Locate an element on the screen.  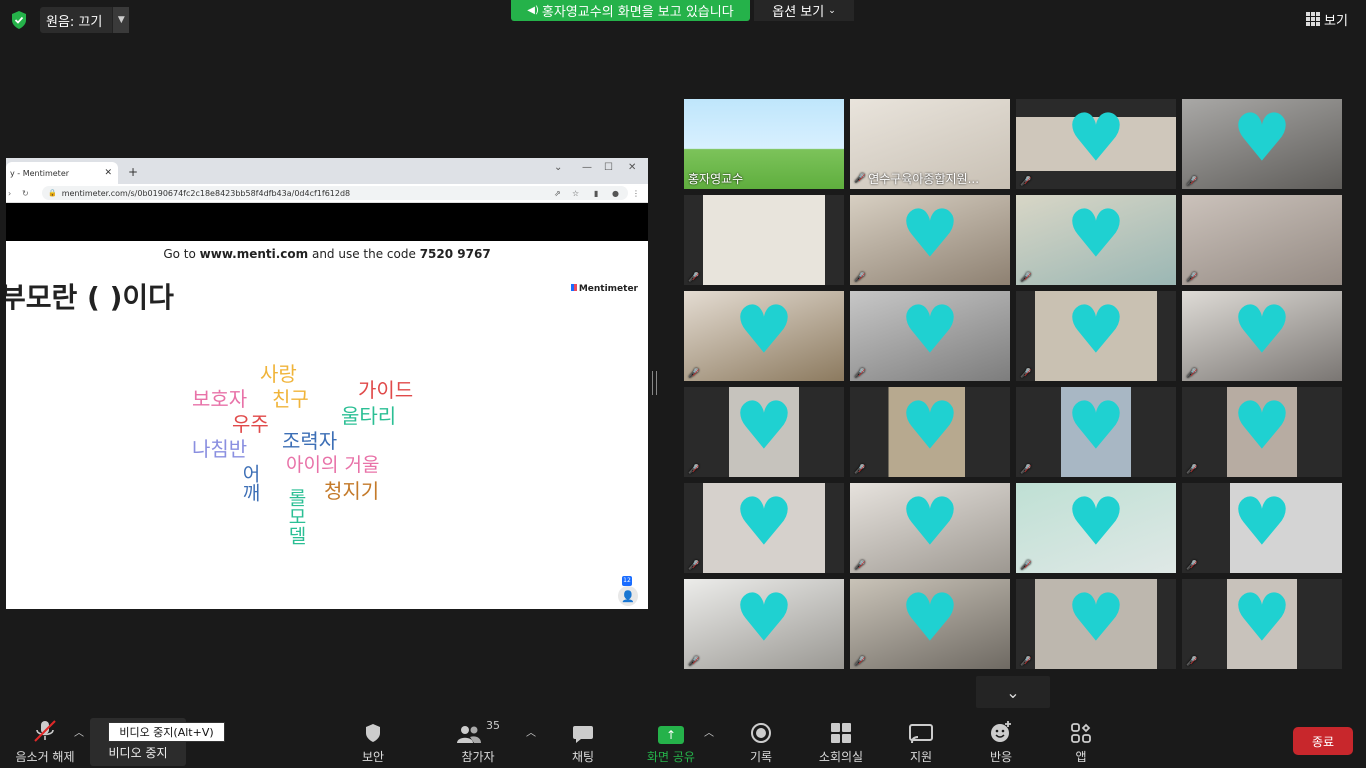
menti-question-title: 부모란 ( )이다 is located at coordinates (90, 297).